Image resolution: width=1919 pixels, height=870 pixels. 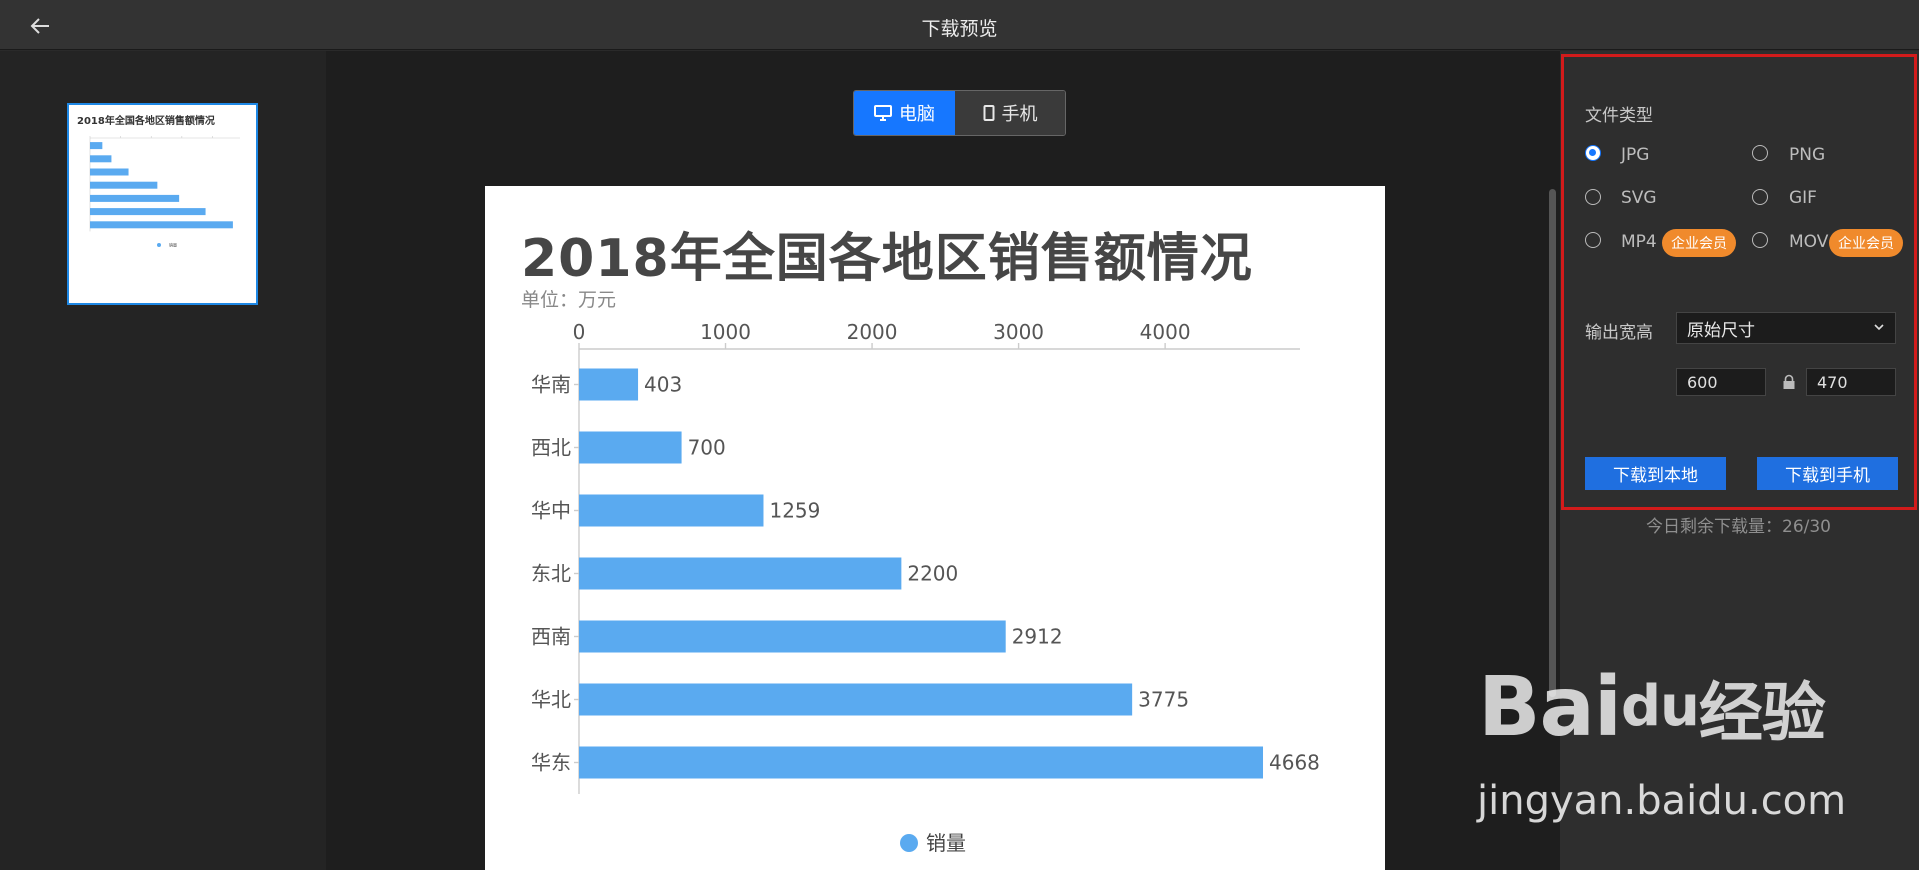 I want to click on radio-png, so click(x=1760, y=153).